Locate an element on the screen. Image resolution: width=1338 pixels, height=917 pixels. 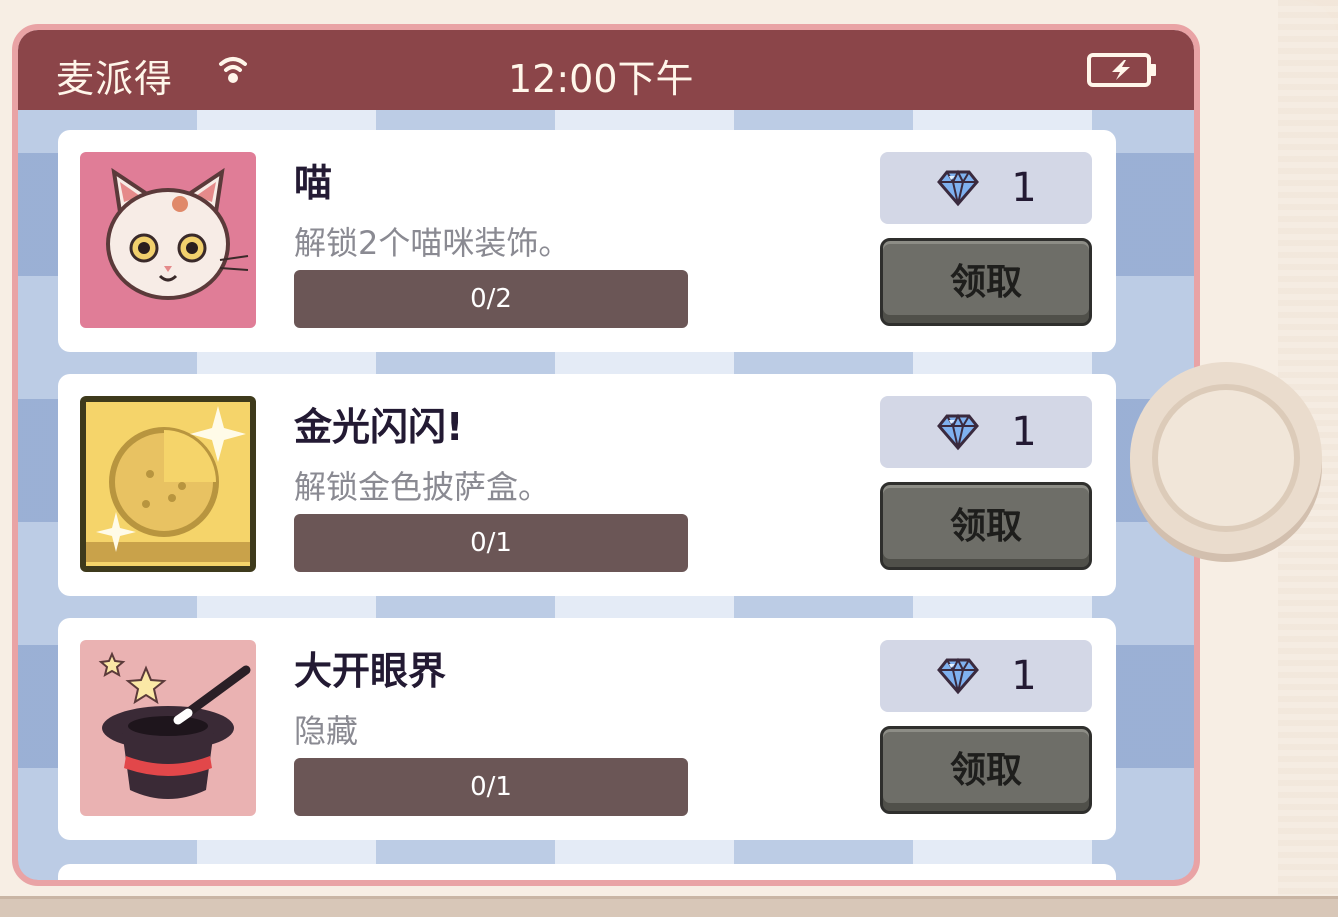
home-button is located at coordinates (1226, 458).